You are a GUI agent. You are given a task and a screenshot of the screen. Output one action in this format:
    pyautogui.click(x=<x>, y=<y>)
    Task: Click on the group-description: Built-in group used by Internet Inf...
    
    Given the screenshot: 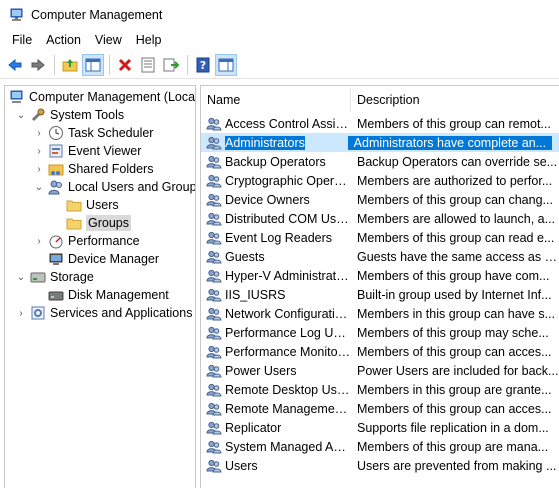 What is the action you would take?
    pyautogui.click(x=454, y=294)
    